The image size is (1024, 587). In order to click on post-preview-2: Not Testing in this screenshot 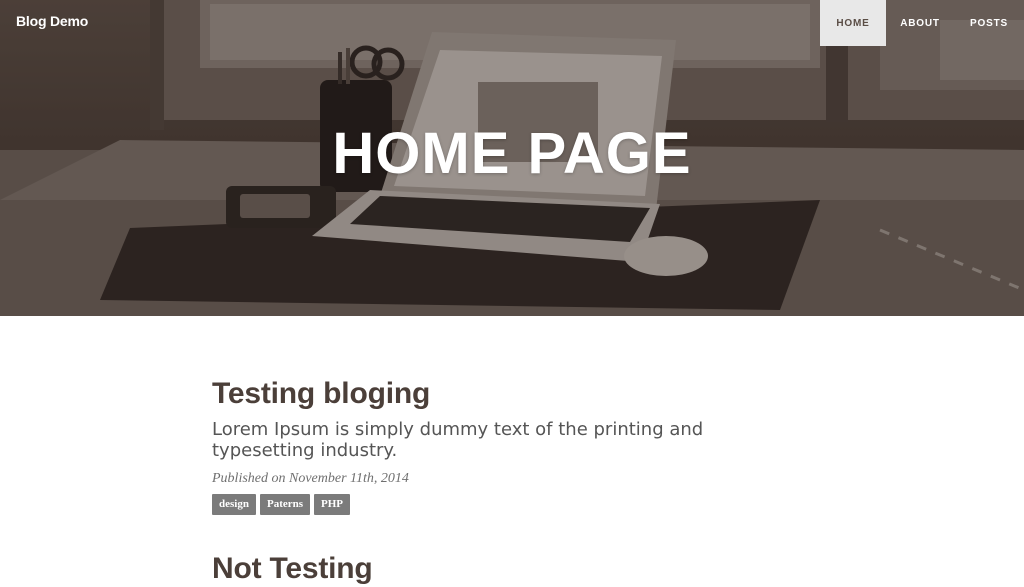, I will do `click(292, 569)`.